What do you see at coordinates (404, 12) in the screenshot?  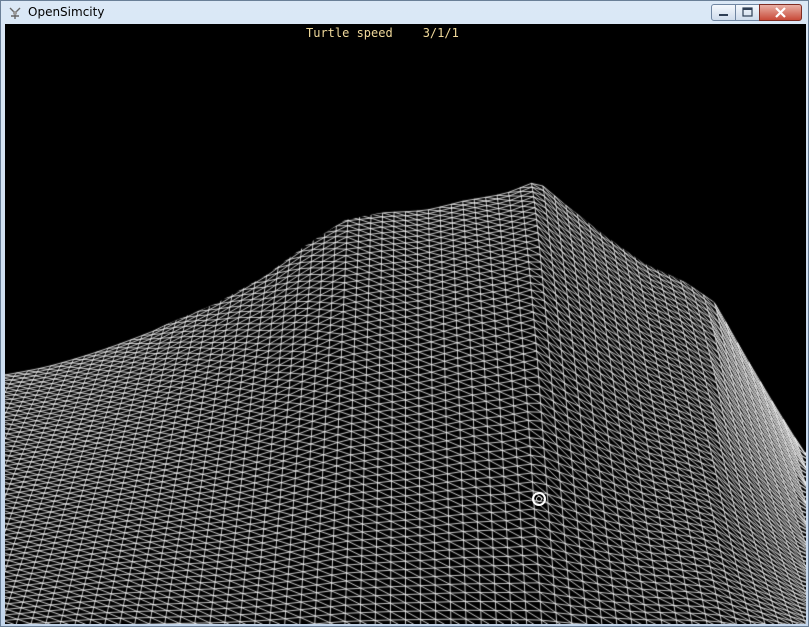 I see `title-bar: OpenSimcity` at bounding box center [404, 12].